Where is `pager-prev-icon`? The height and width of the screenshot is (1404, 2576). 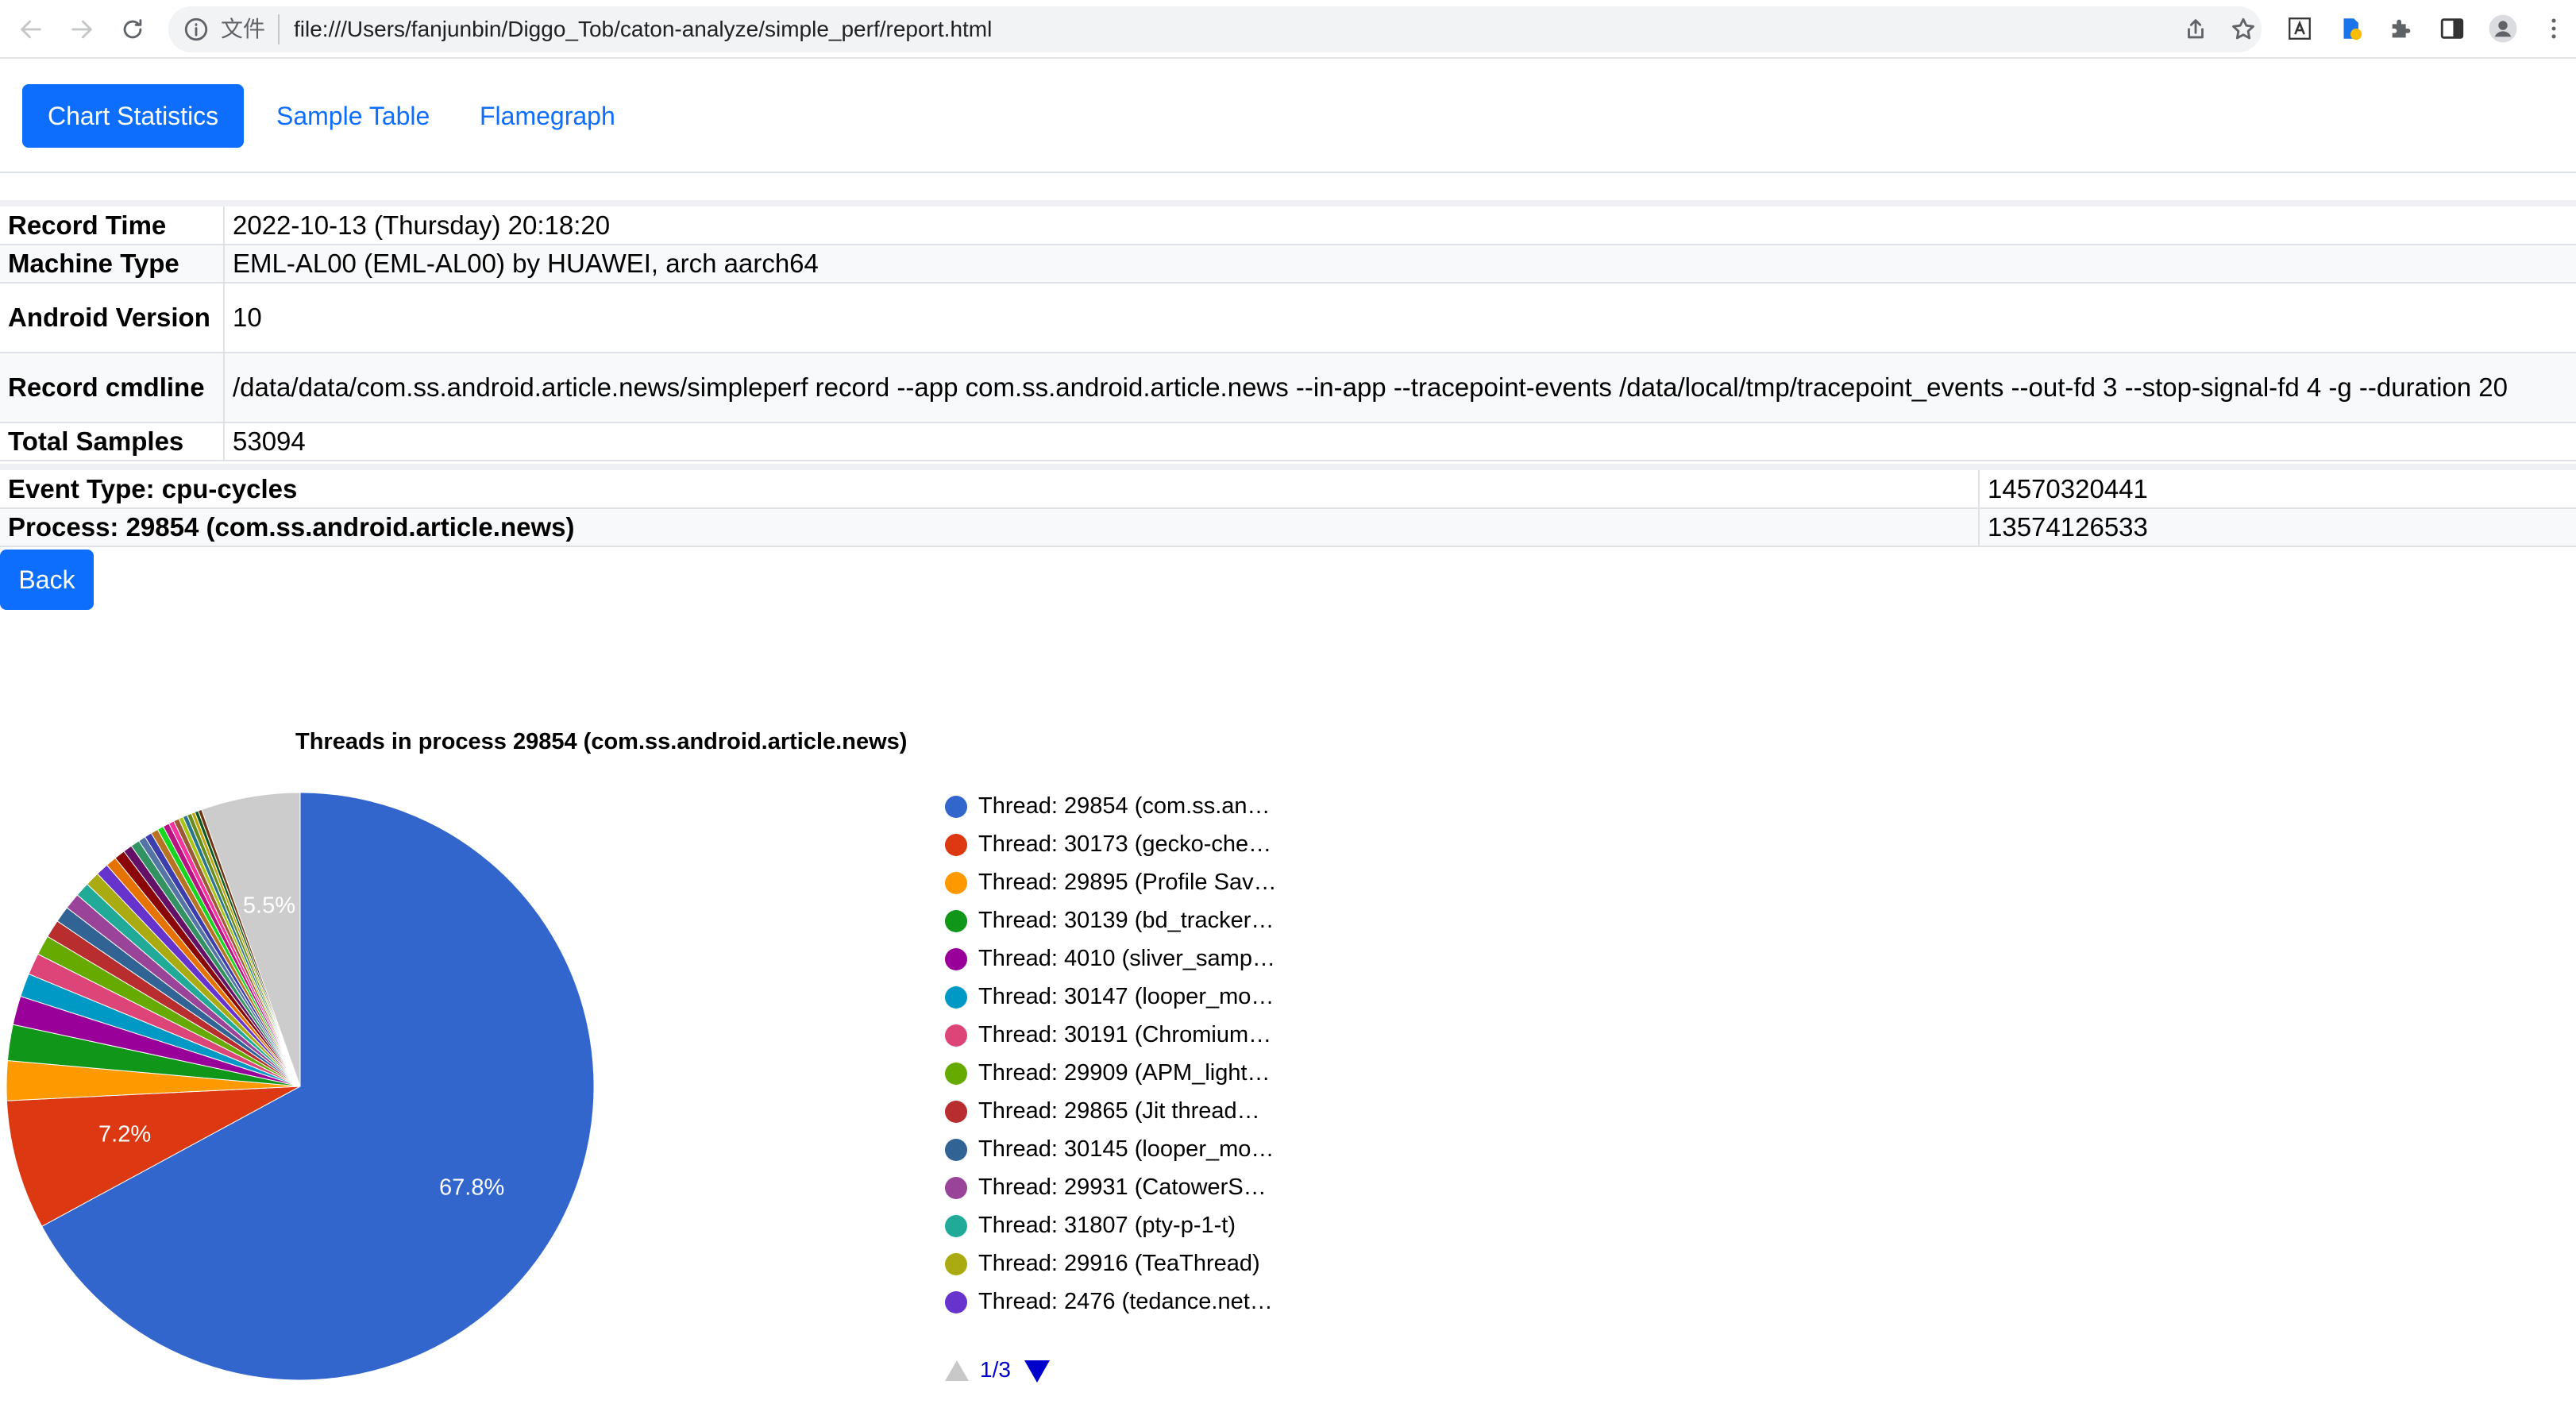 pager-prev-icon is located at coordinates (957, 1370).